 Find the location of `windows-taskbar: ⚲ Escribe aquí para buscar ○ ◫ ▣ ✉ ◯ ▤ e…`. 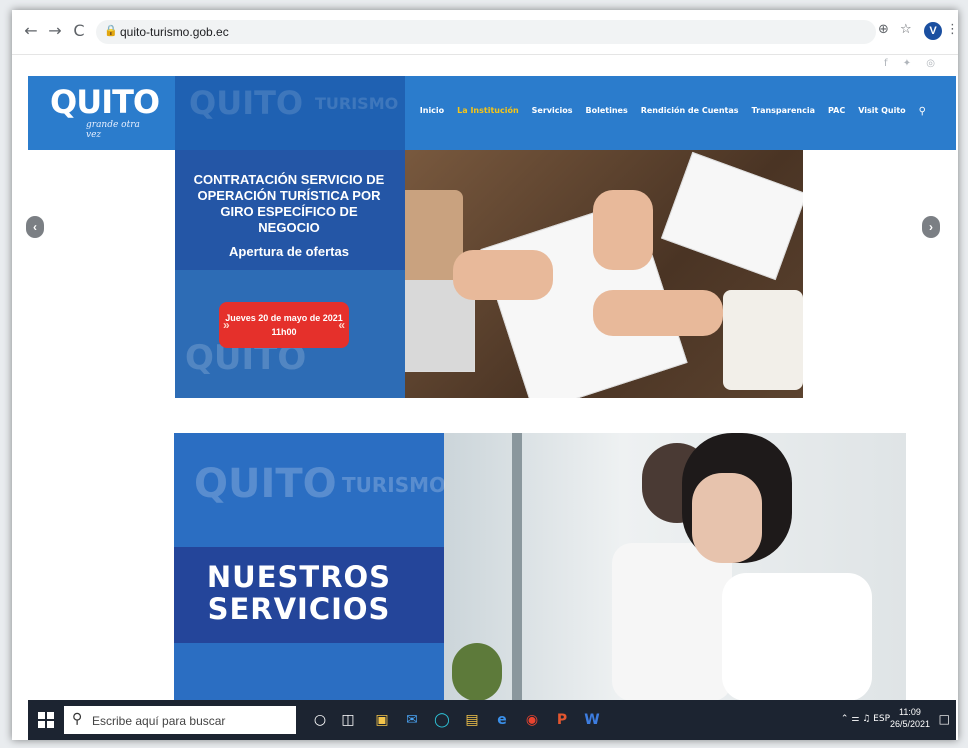

windows-taskbar: ⚲ Escribe aquí para buscar ○ ◫ ▣ ✉ ◯ ▤ e… is located at coordinates (492, 720).